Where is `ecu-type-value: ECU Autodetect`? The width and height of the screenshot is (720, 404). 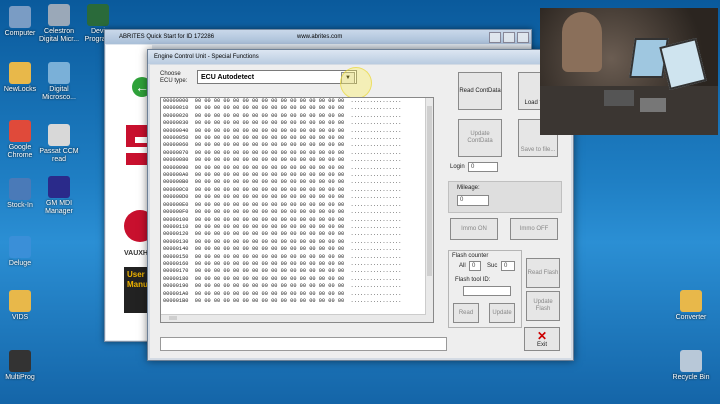
ecu-type-value: ECU Autodetect is located at coordinates (228, 77).